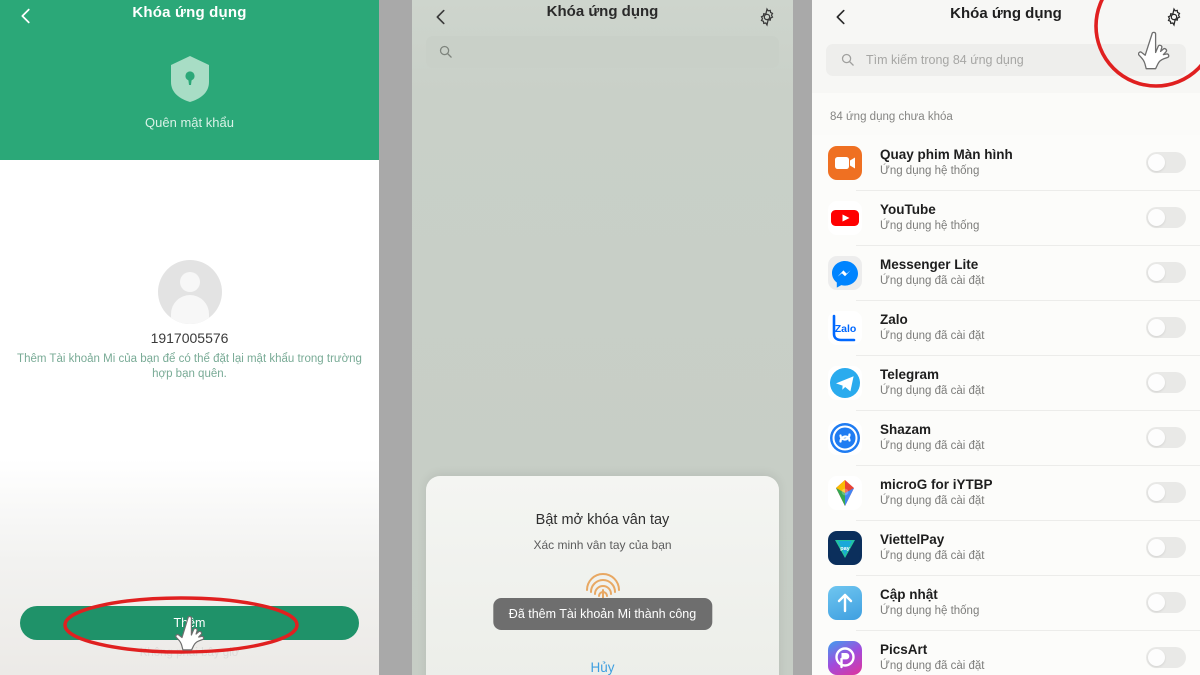 This screenshot has height=675, width=1200. What do you see at coordinates (189, 309) in the screenshot?
I see `avatar-torso` at bounding box center [189, 309].